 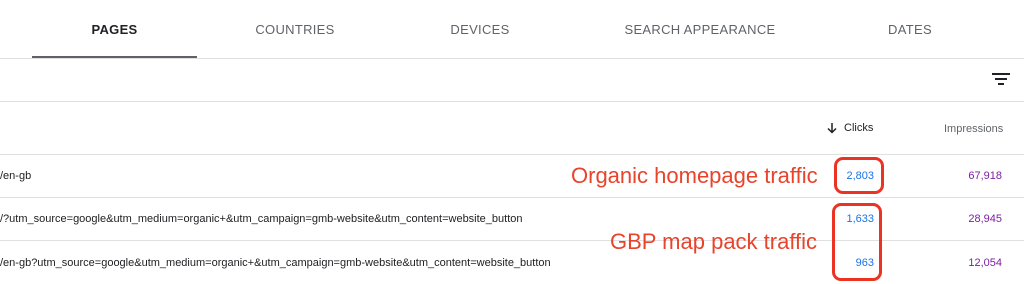 What do you see at coordinates (15, 176) in the screenshot?
I see `row-page-url: /en-gb` at bounding box center [15, 176].